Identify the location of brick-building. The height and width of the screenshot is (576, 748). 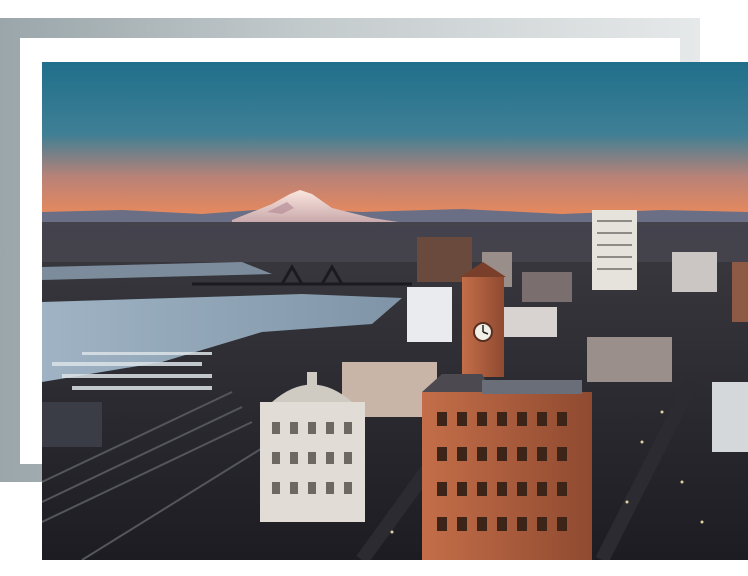
(507, 467).